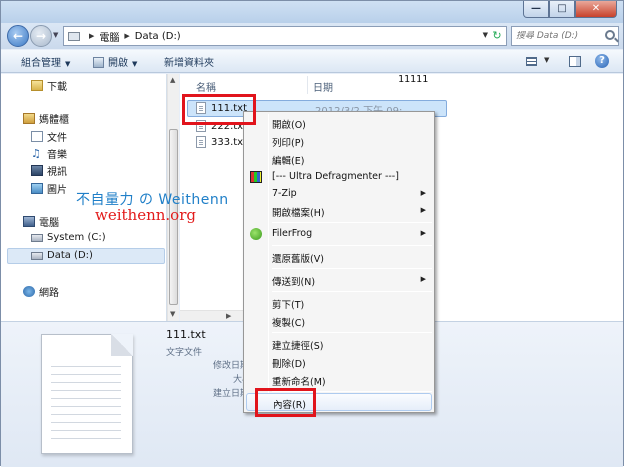  What do you see at coordinates (206, 86) in the screenshot?
I see `column-header-name: 名稱` at bounding box center [206, 86].